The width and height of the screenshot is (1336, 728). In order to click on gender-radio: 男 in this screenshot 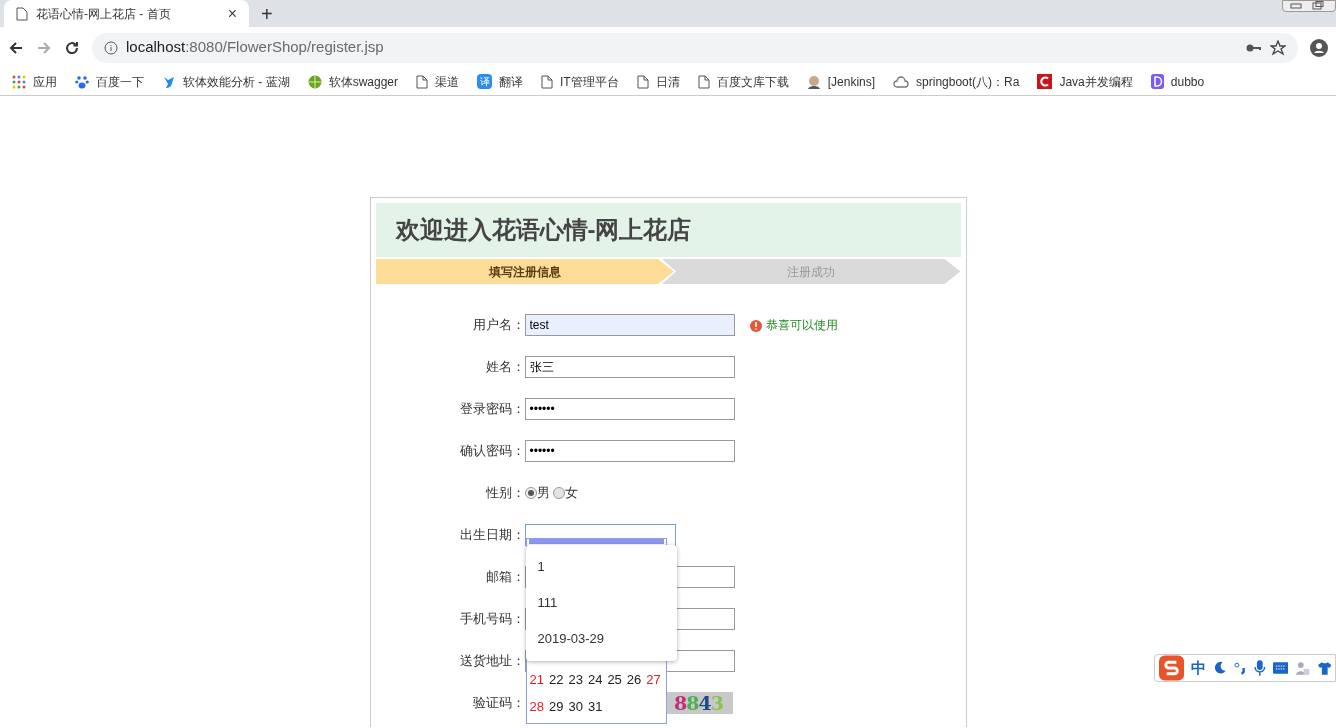, I will do `click(537, 493)`.